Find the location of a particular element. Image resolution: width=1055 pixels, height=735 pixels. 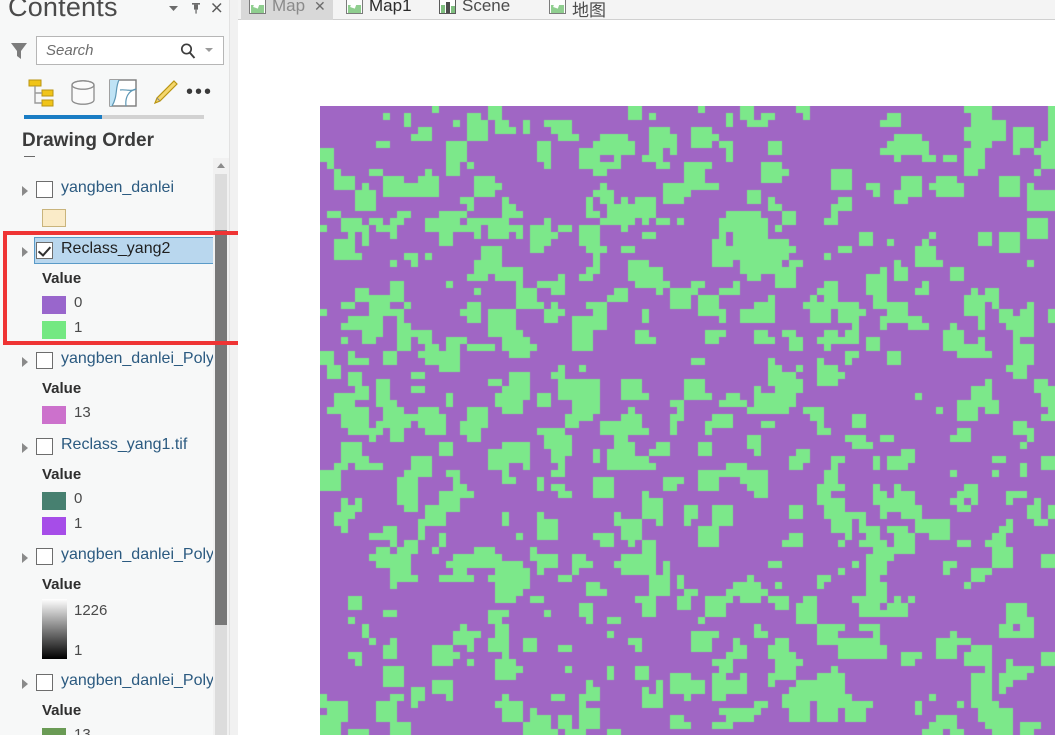

layer-item-reclass-yang1-tif: Reclass_yang1.tif is located at coordinates (119, 447).